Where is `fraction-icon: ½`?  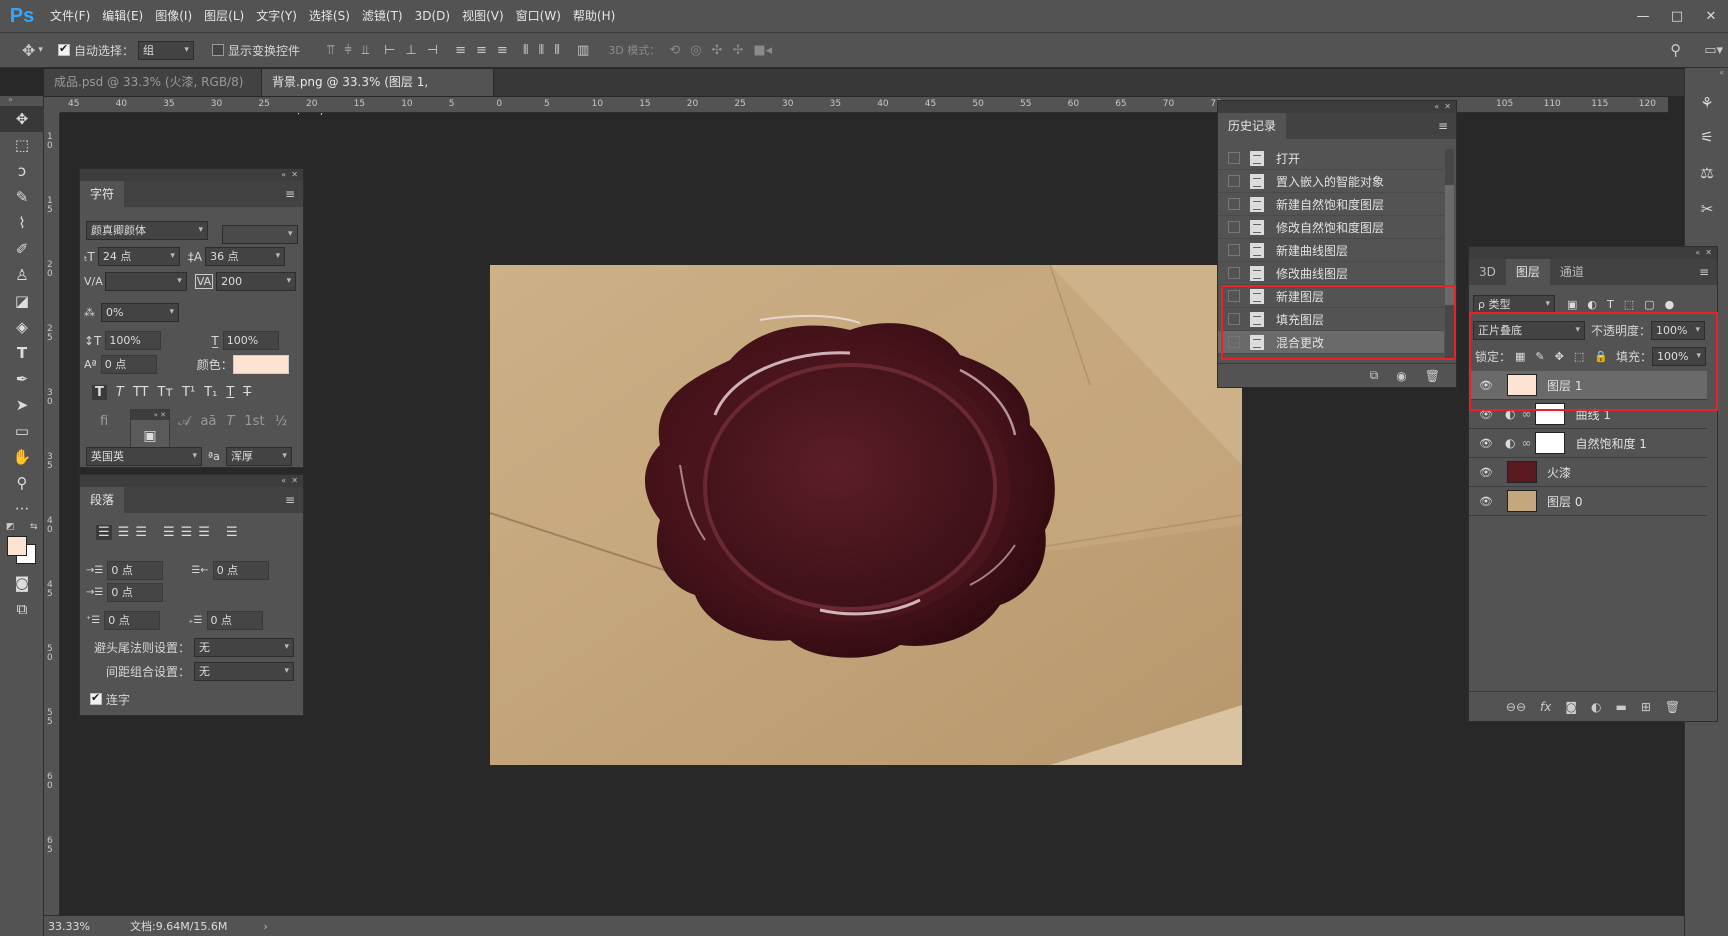
fraction-icon: ½ is located at coordinates (281, 421).